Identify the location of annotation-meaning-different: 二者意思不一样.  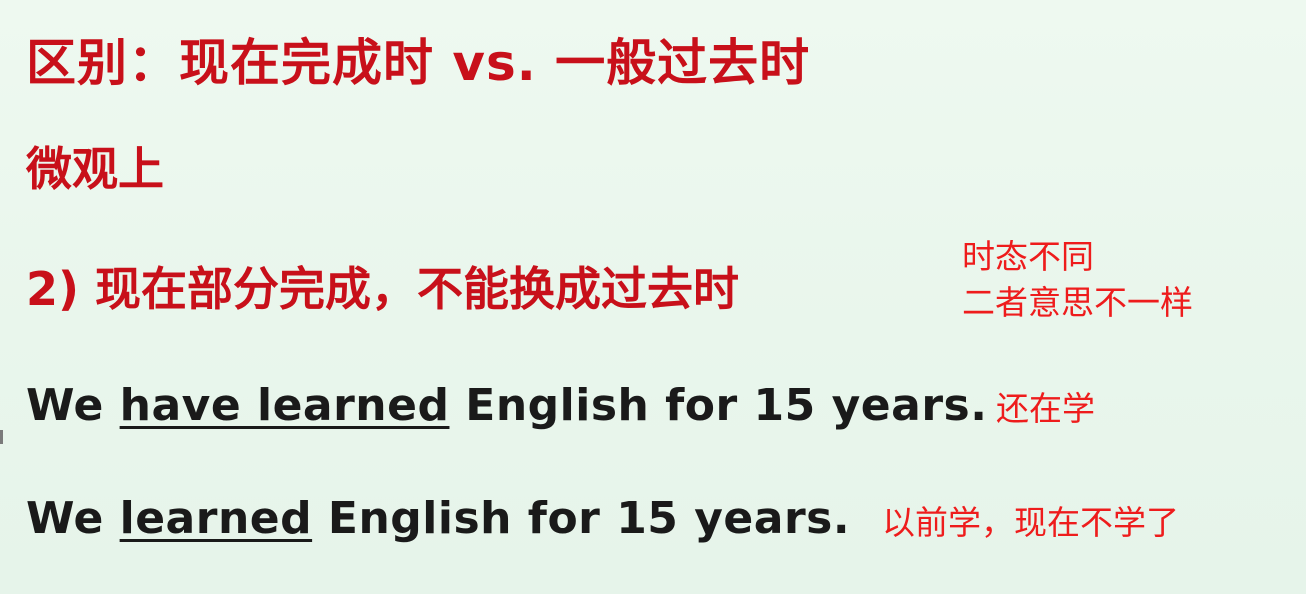
(1077, 302).